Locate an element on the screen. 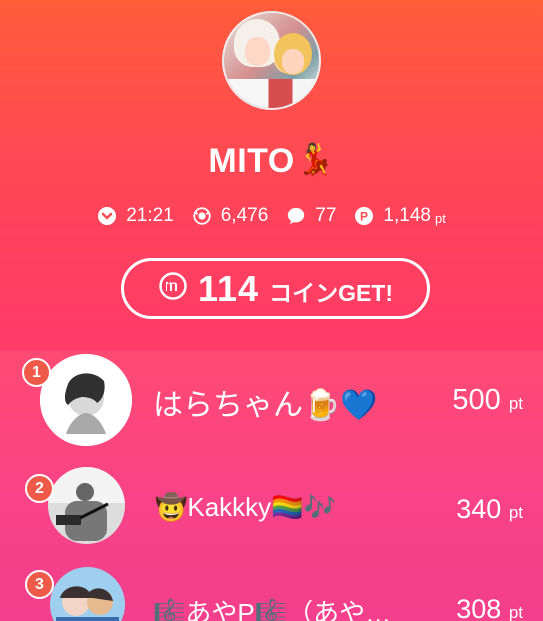  m-coin-icon is located at coordinates (173, 288).